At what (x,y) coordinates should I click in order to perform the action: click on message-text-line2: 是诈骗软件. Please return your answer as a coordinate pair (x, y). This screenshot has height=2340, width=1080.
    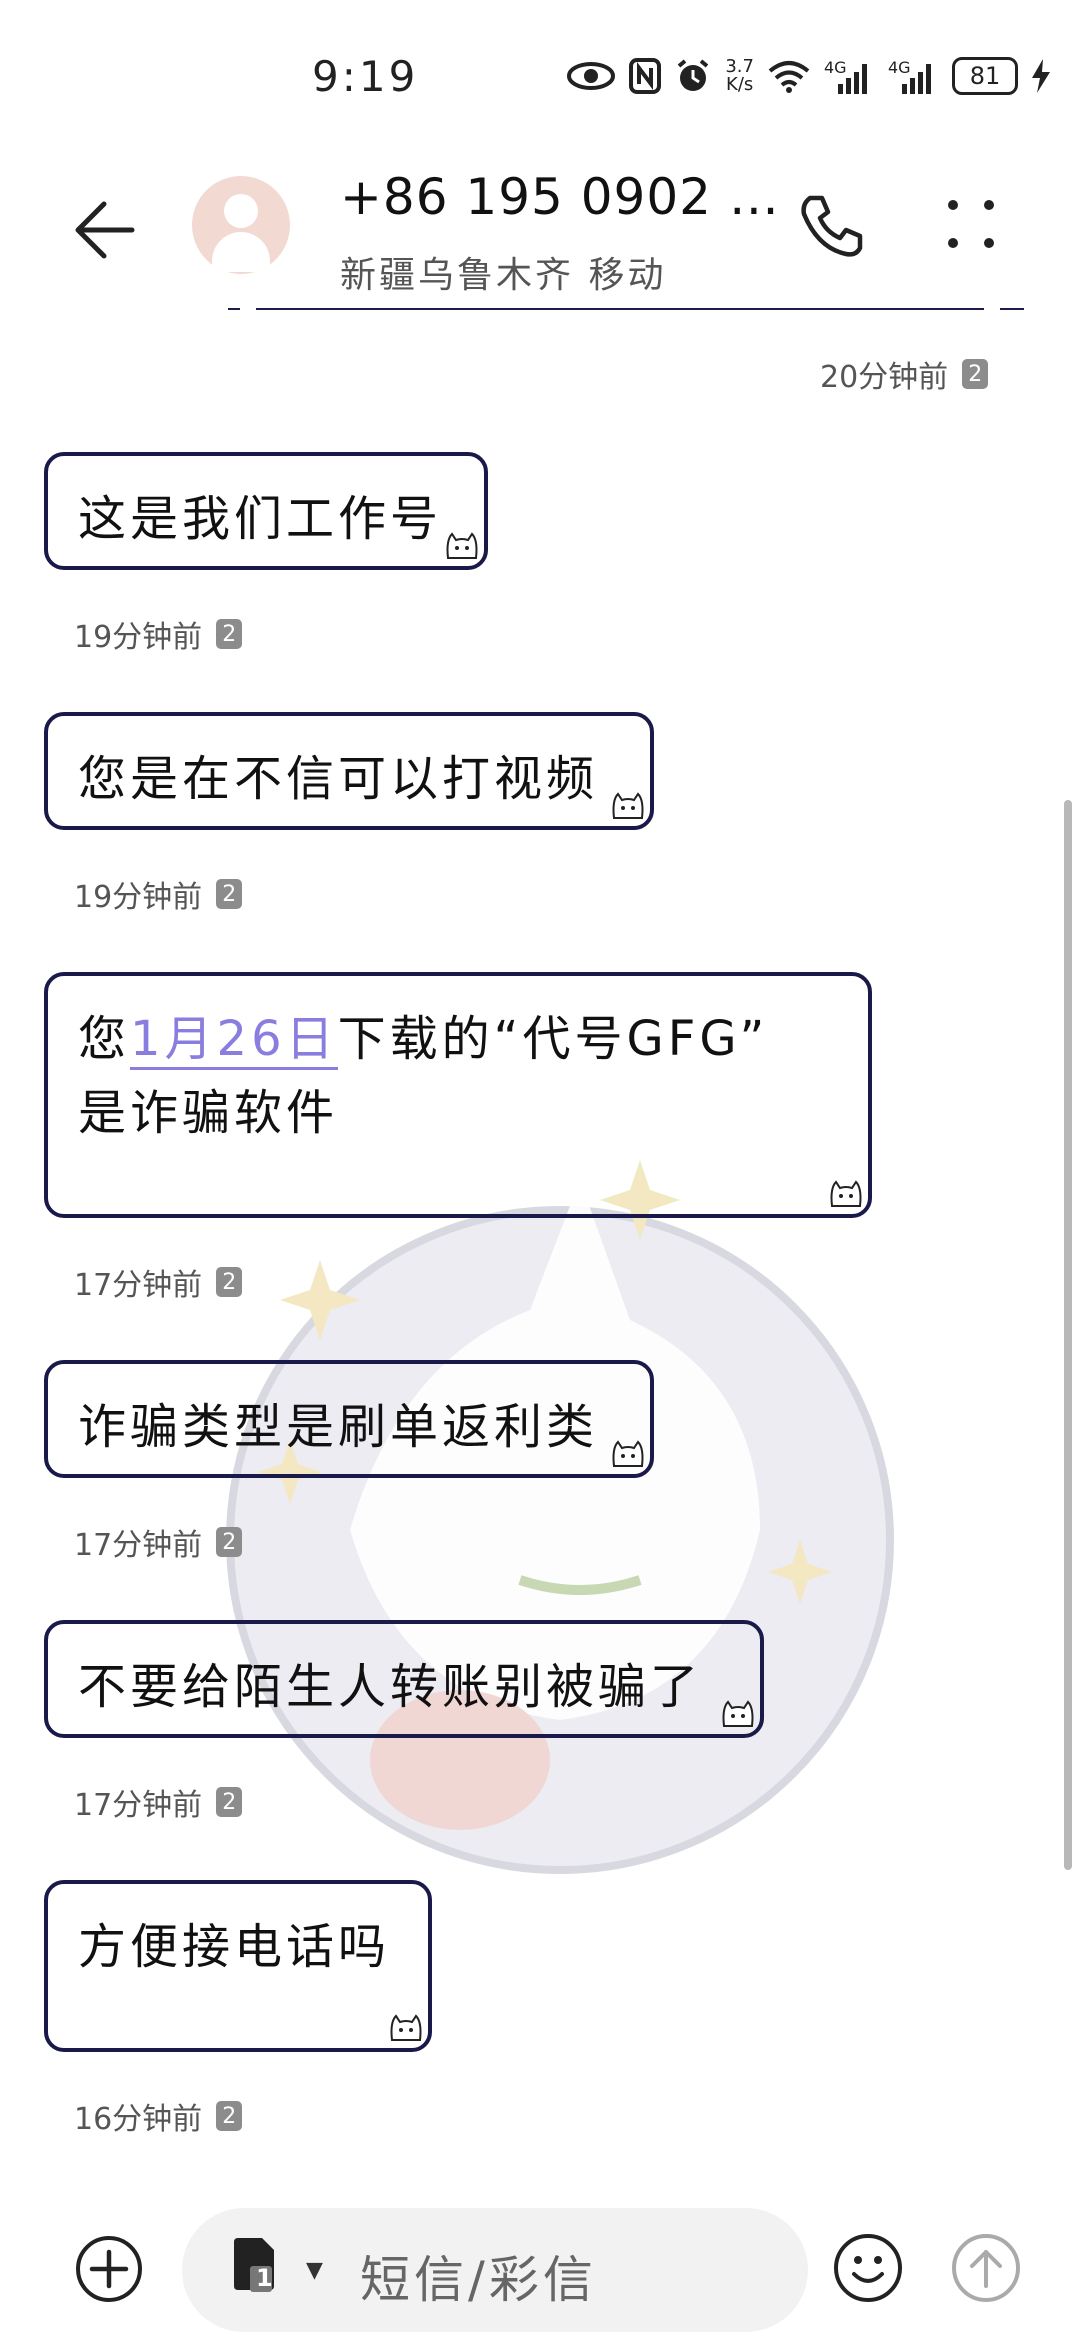
    Looking at the image, I should click on (208, 1113).